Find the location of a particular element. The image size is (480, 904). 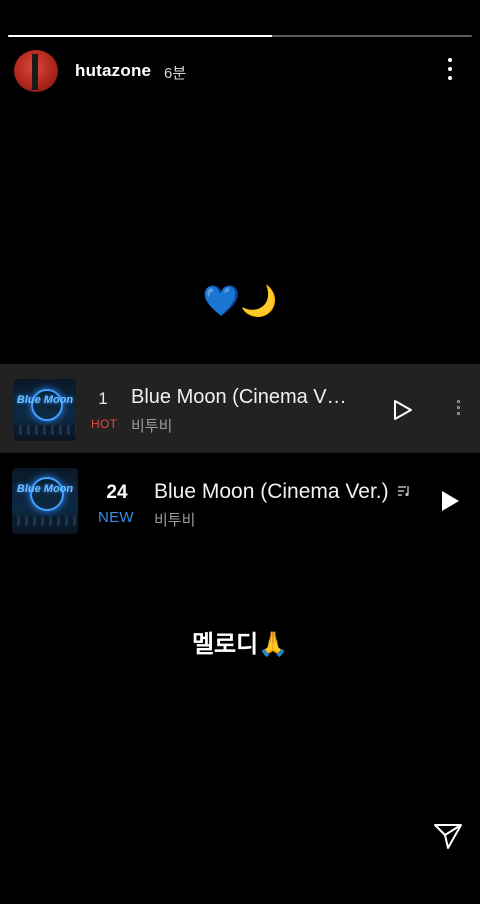

status-badge-new: NEW is located at coordinates (116, 517).